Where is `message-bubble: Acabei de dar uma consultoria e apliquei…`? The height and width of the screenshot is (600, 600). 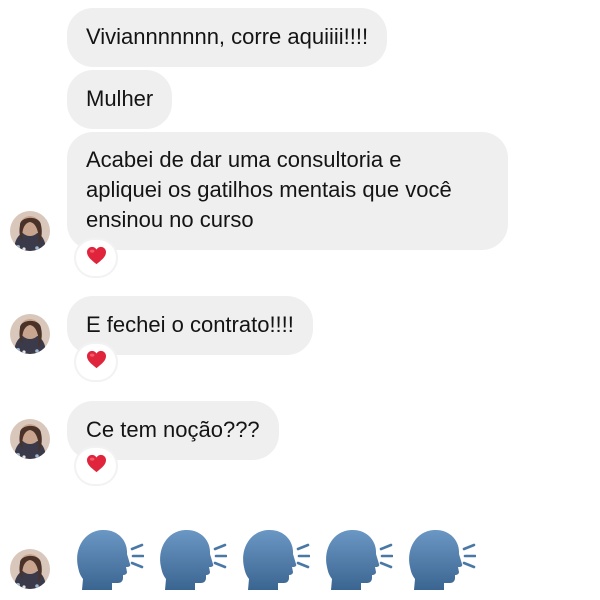
message-bubble: Acabei de dar uma consultoria e apliquei… is located at coordinates (287, 191).